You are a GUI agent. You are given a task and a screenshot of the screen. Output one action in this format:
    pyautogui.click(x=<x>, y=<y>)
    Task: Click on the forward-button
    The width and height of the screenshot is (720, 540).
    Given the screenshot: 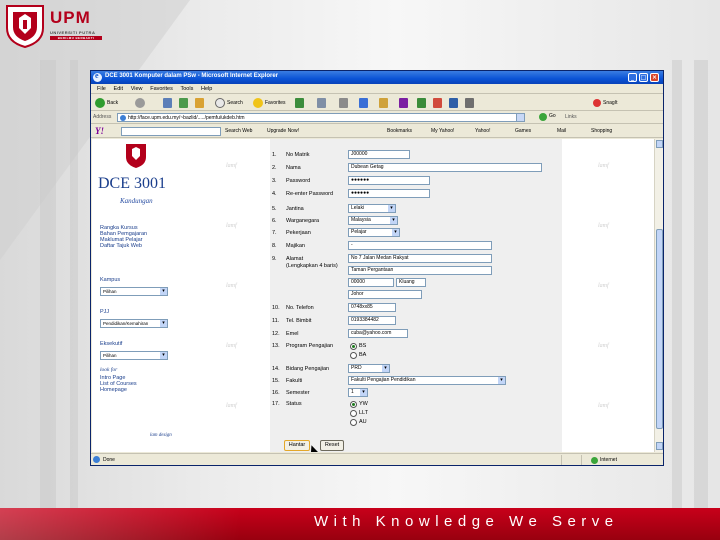 What is the action you would take?
    pyautogui.click(x=141, y=103)
    